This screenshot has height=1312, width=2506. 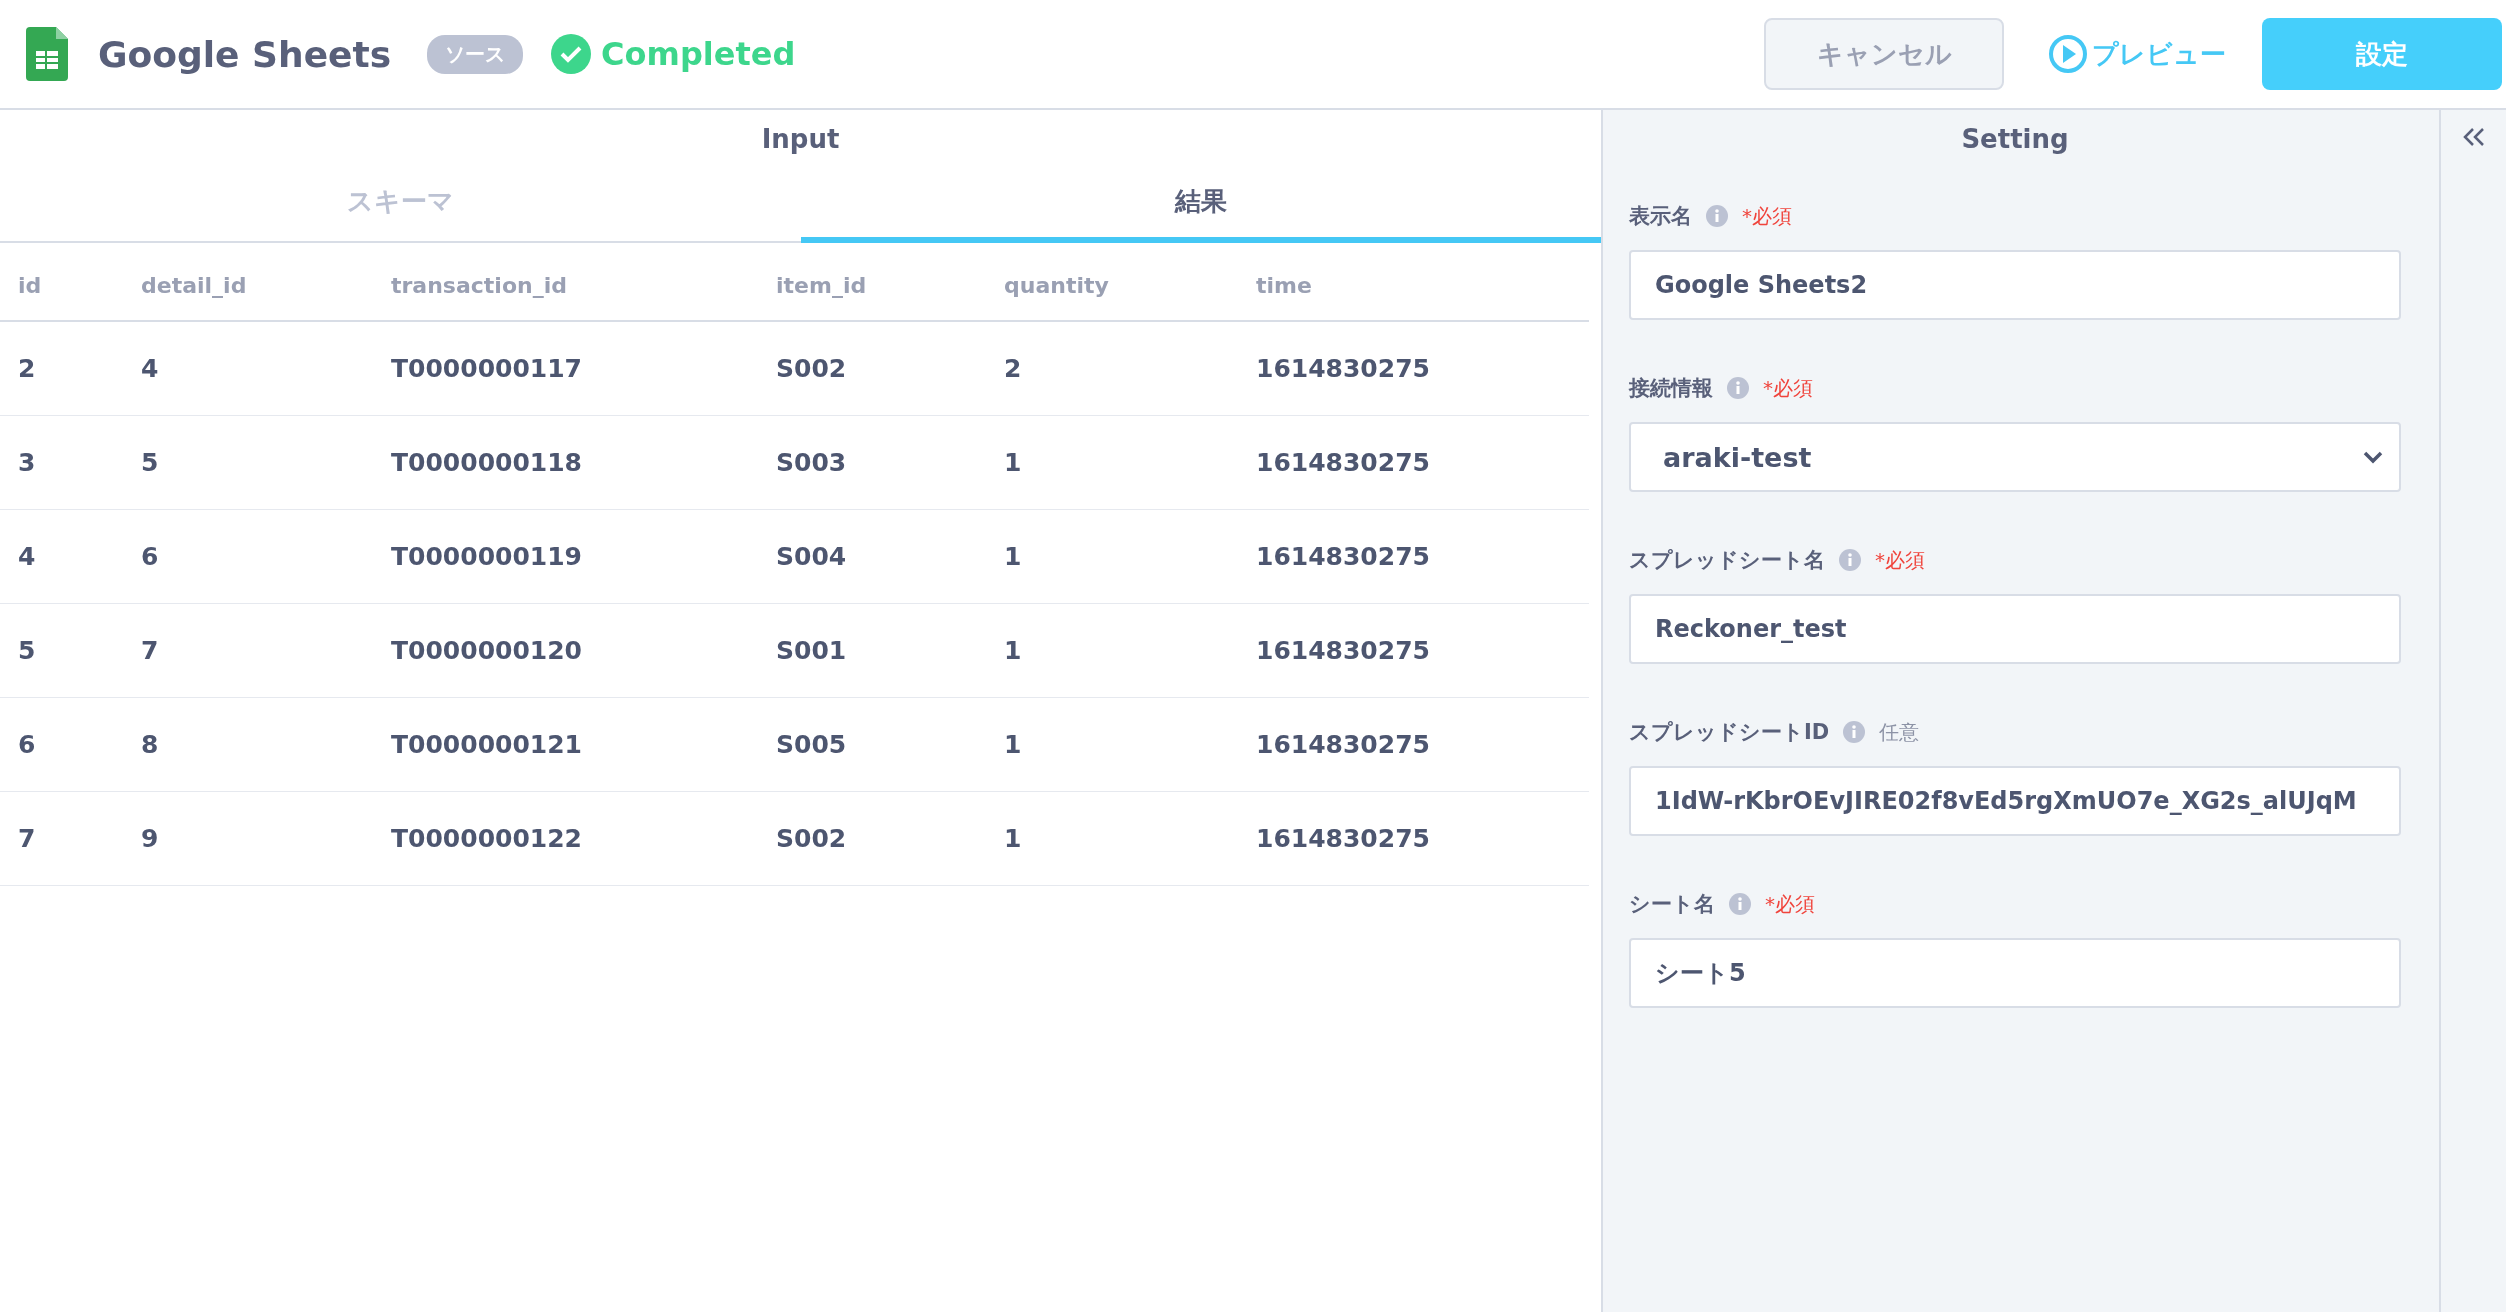 I want to click on column-header: quantity, so click(x=1112, y=282).